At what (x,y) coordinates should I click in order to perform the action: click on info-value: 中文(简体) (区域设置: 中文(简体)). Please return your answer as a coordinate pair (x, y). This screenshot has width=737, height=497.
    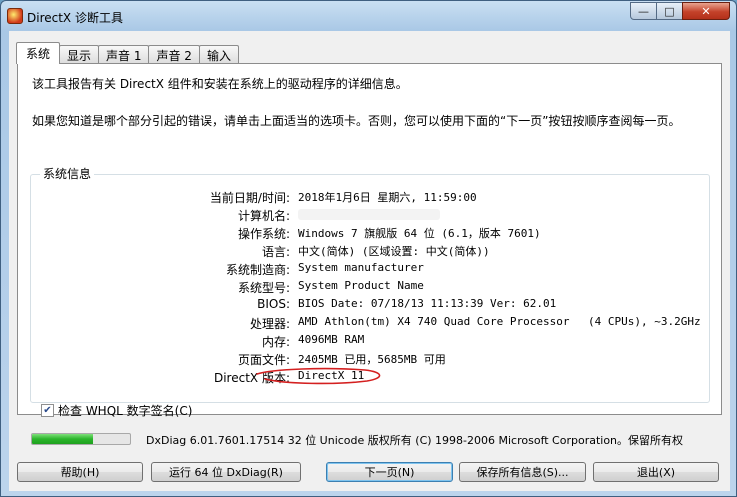
    Looking at the image, I should click on (394, 251).